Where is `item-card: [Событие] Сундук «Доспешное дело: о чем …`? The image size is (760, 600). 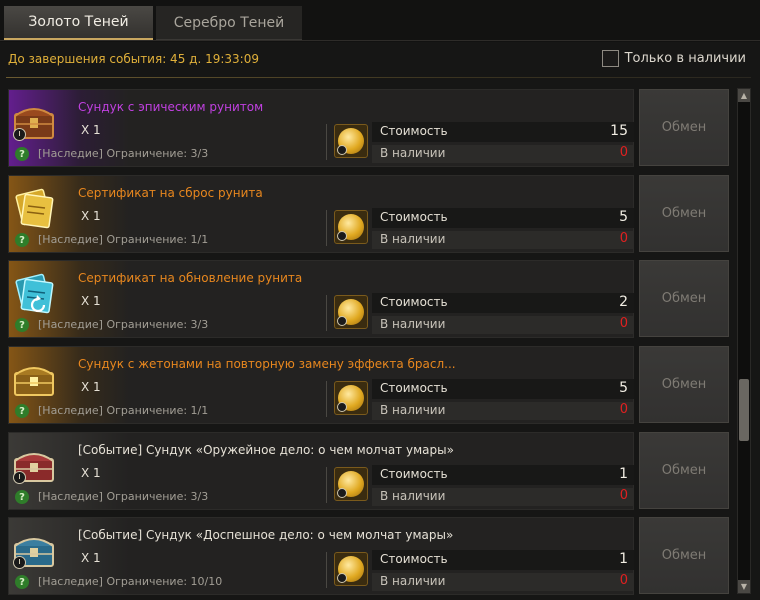 item-card: [Событие] Сундук «Доспешное дело: о чем … is located at coordinates (321, 556).